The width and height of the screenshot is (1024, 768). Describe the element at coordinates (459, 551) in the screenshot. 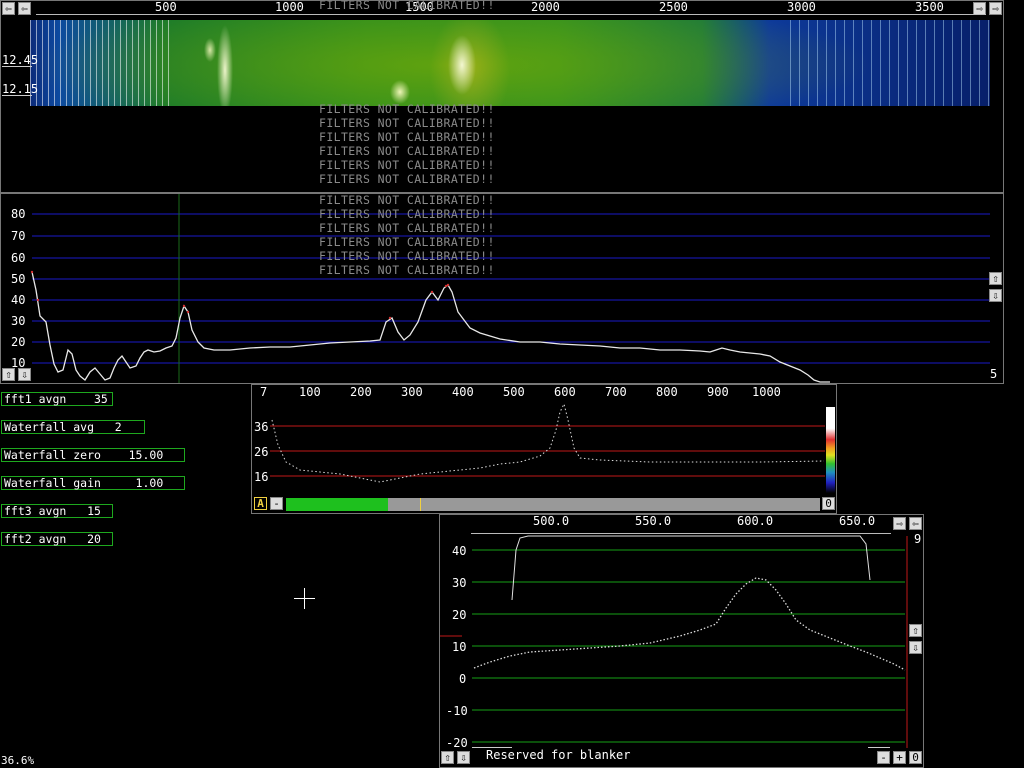

I see `baseband-y-tick: 40` at that location.